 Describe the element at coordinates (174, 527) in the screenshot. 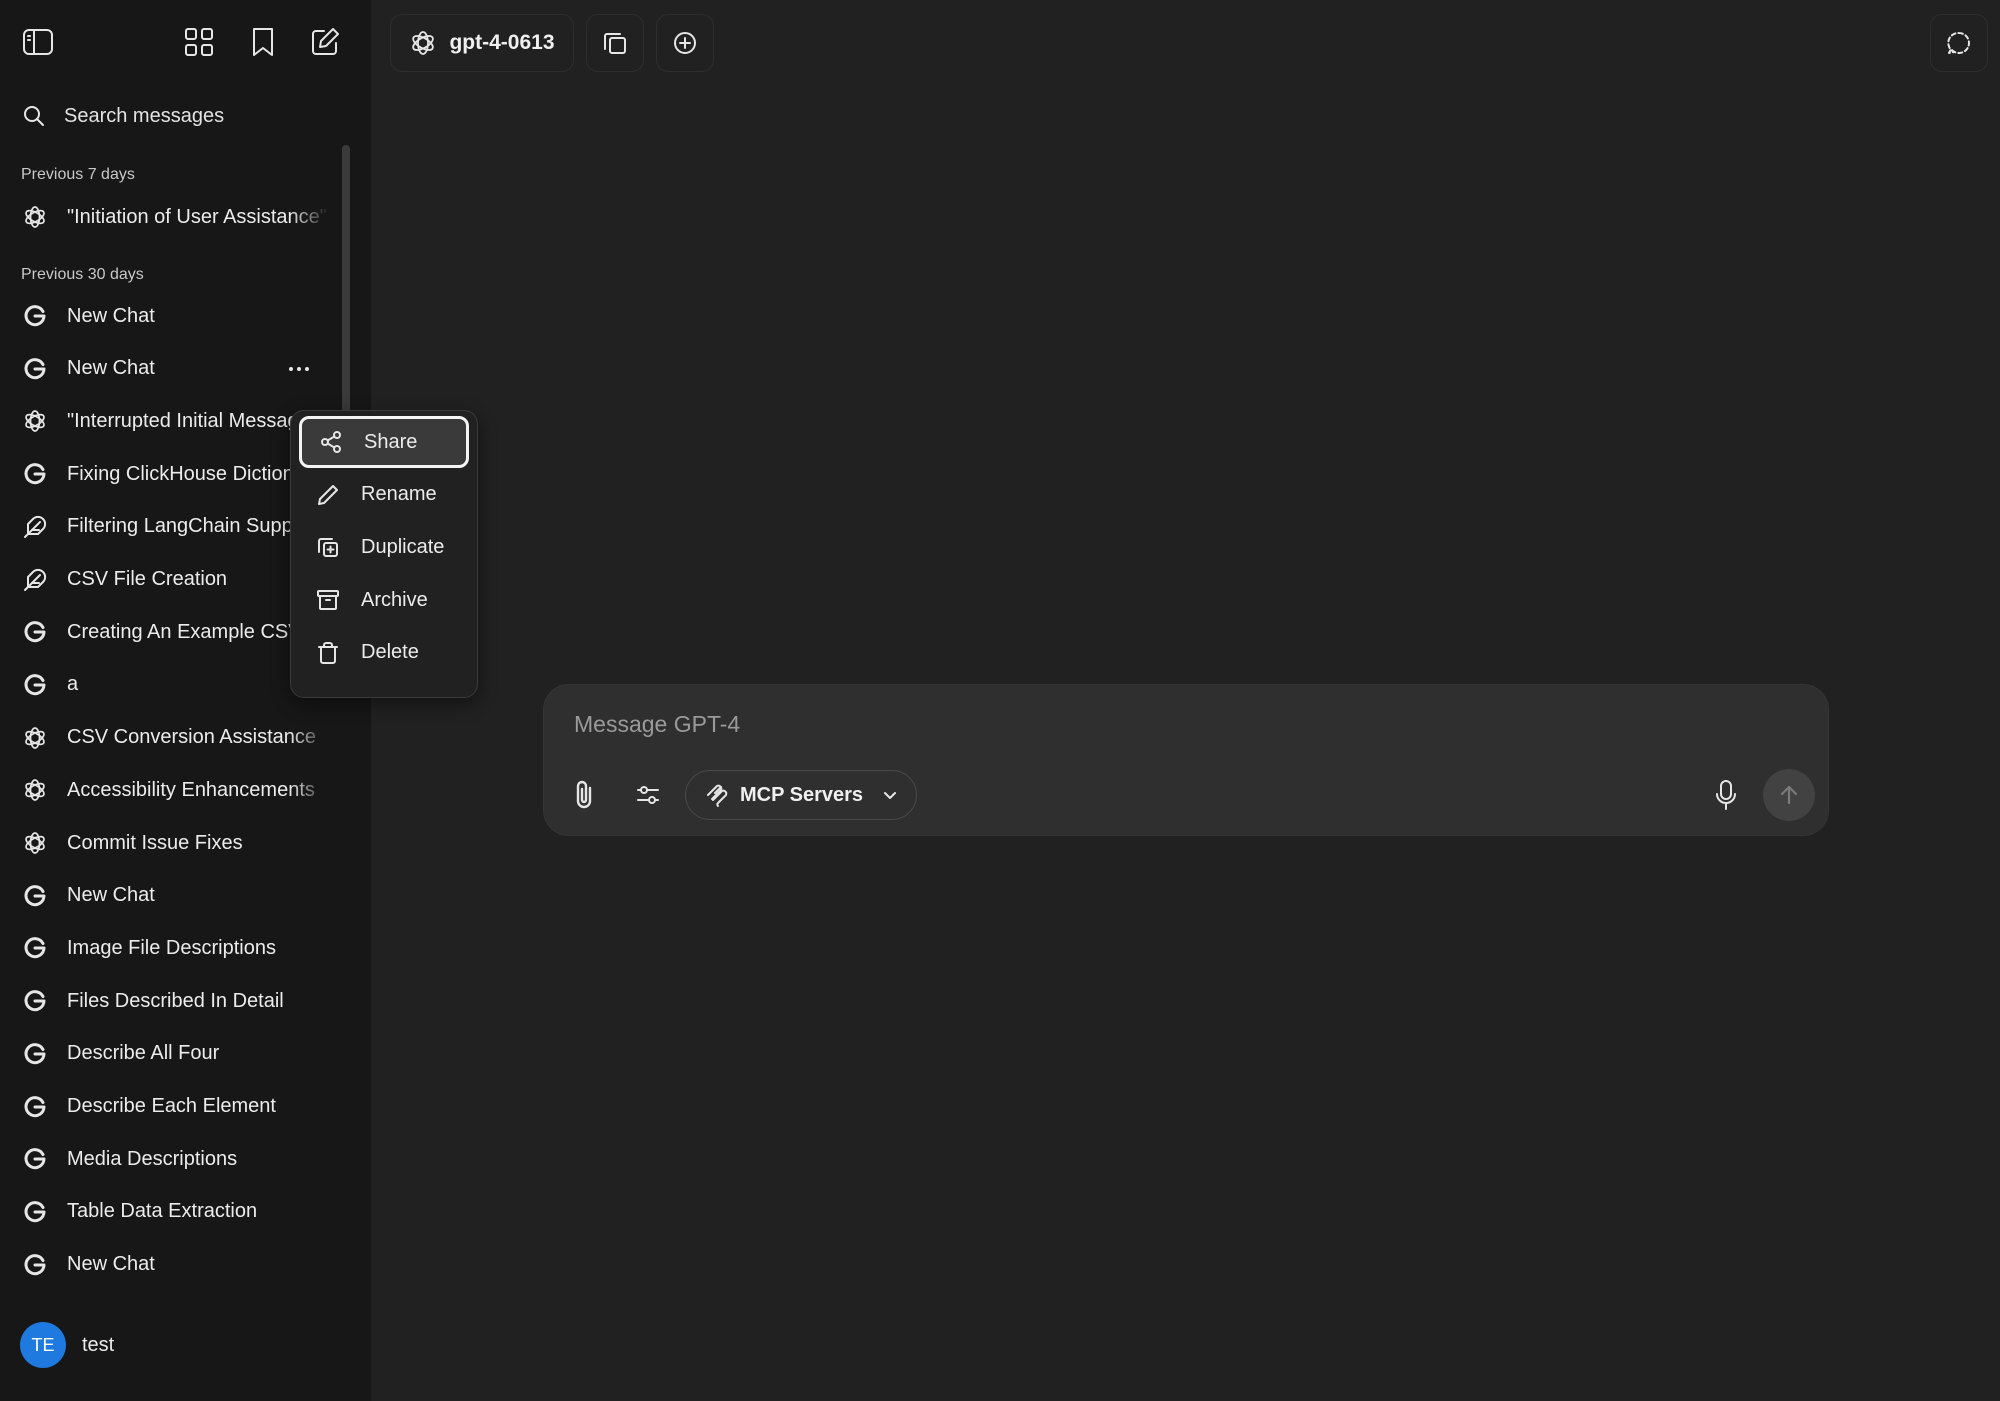

I see `chat-item: Filtering LangChain Support` at that location.